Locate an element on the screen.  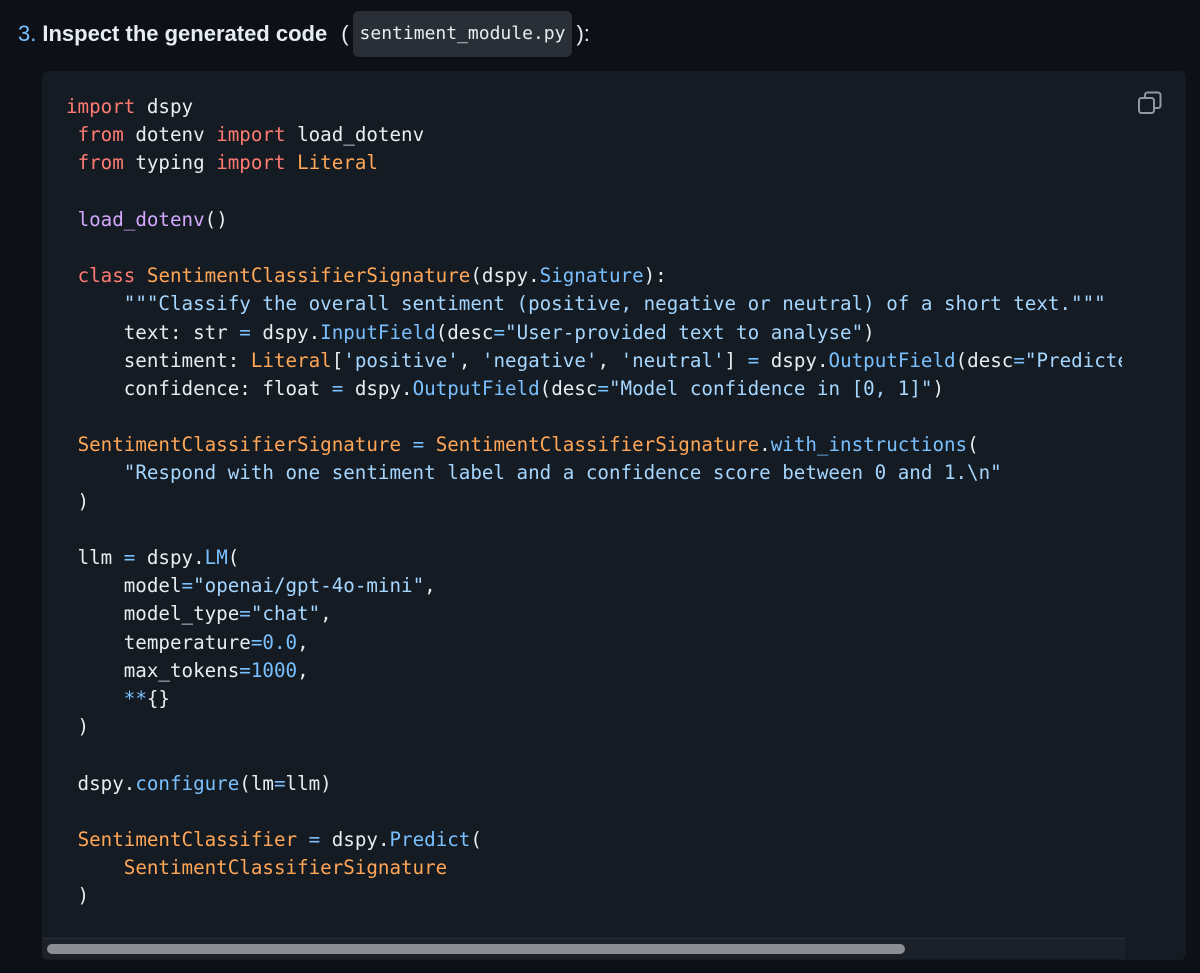
code-token: ** is located at coordinates (135, 698).